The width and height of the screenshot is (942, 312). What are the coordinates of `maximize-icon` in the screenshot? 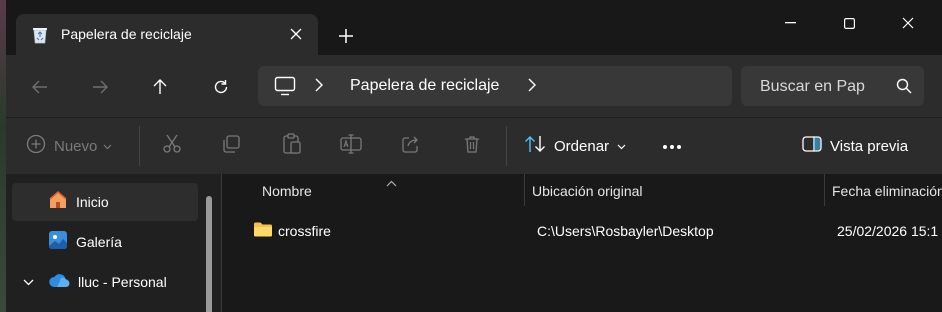 It's located at (849, 23).